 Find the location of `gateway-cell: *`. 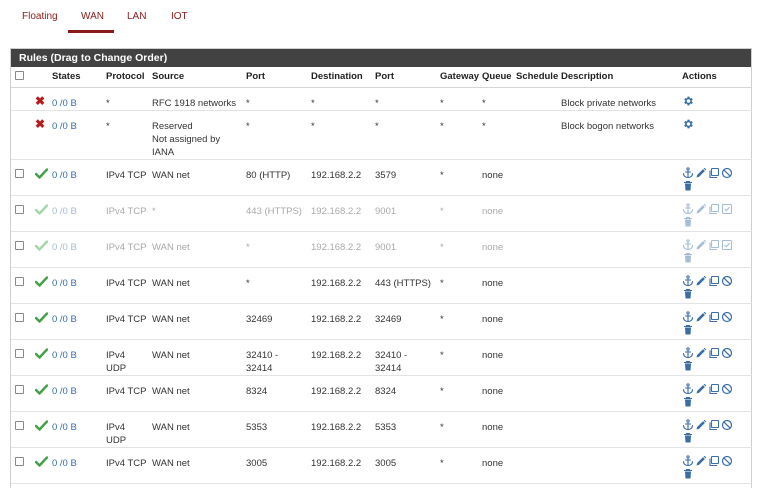

gateway-cell: * is located at coordinates (457, 249).